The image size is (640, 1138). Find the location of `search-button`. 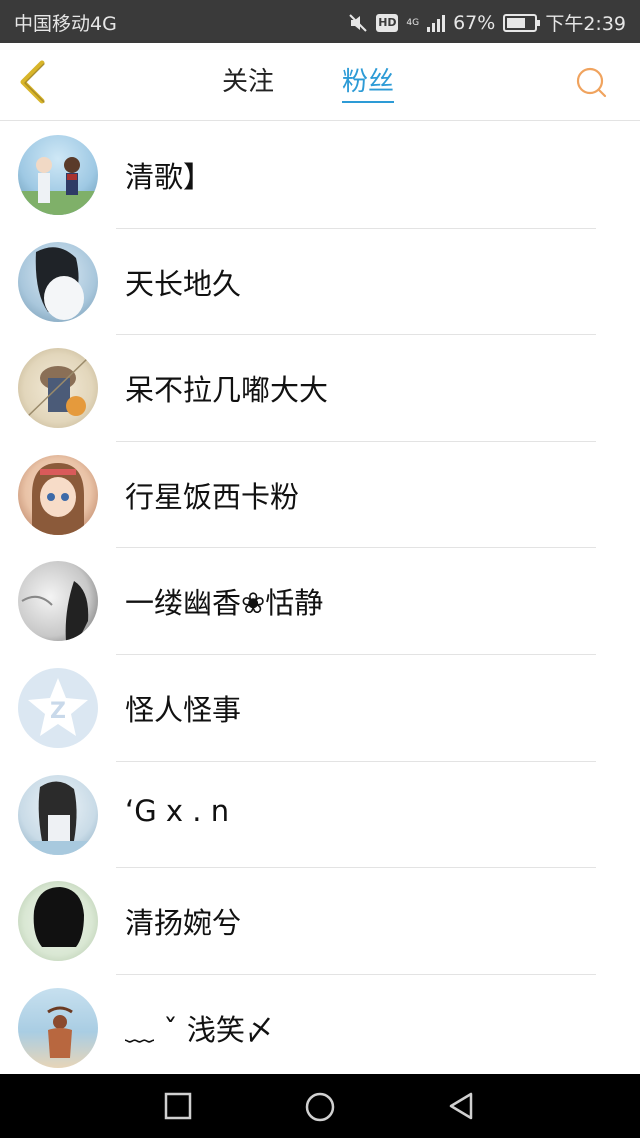

search-button is located at coordinates (591, 82).